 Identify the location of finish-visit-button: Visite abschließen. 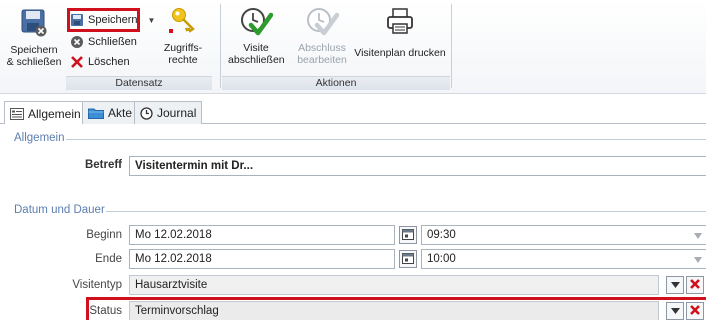
(256, 36).